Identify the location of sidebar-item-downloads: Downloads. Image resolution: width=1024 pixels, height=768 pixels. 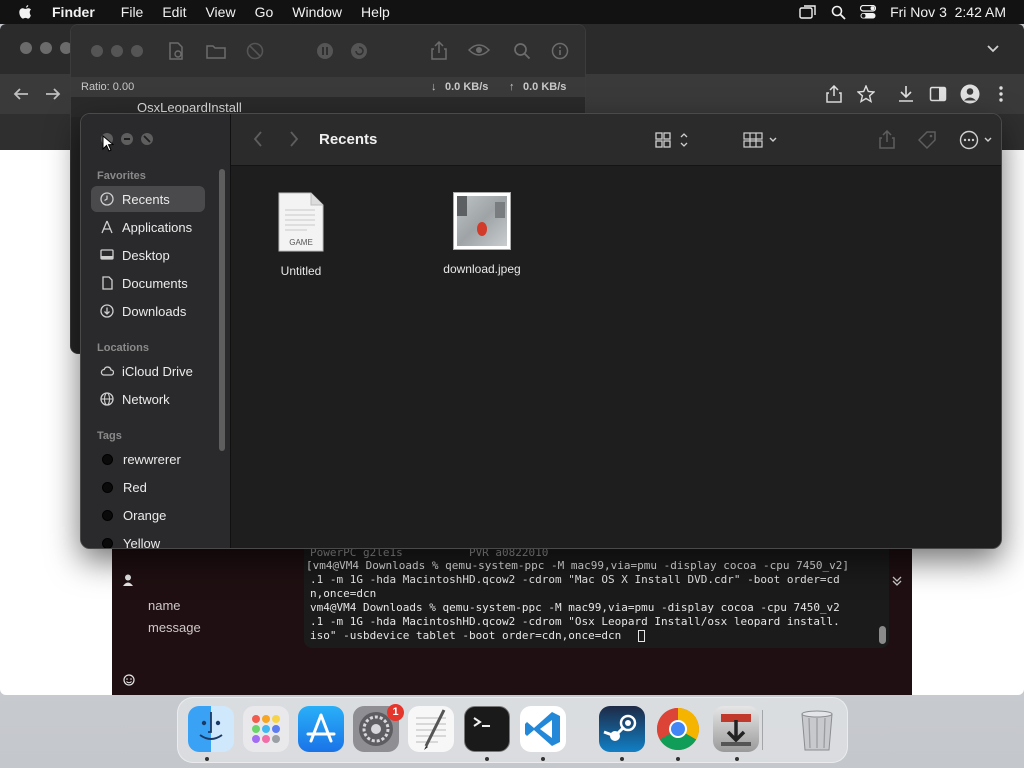
(148, 311).